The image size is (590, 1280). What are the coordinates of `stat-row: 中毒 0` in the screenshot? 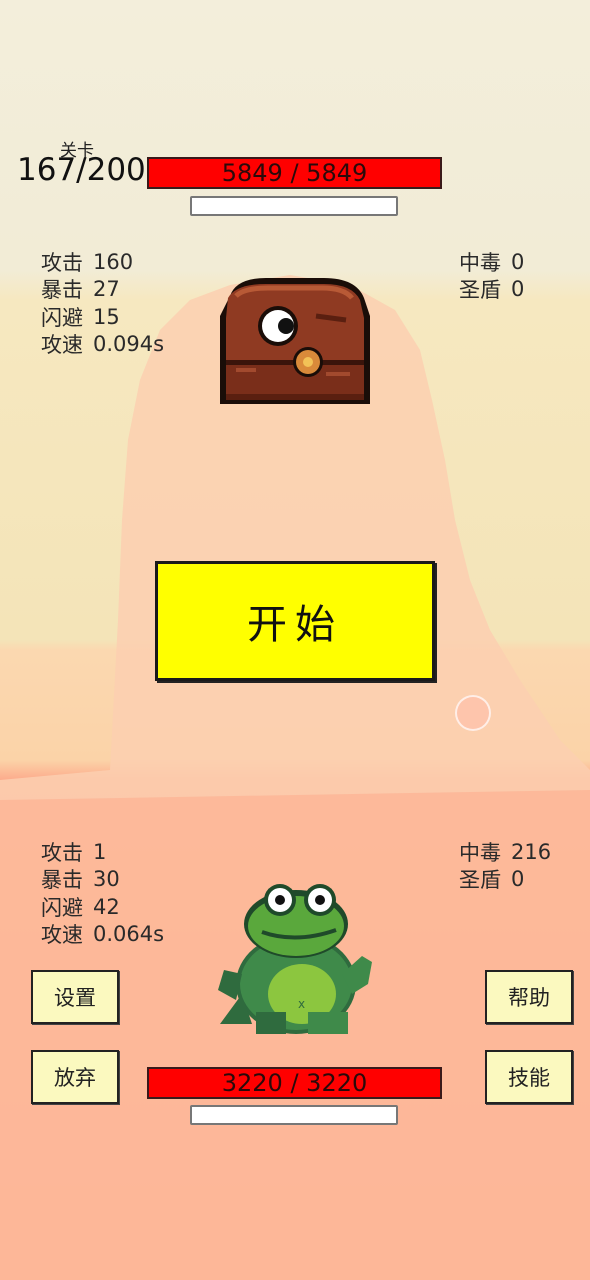 It's located at (491, 262).